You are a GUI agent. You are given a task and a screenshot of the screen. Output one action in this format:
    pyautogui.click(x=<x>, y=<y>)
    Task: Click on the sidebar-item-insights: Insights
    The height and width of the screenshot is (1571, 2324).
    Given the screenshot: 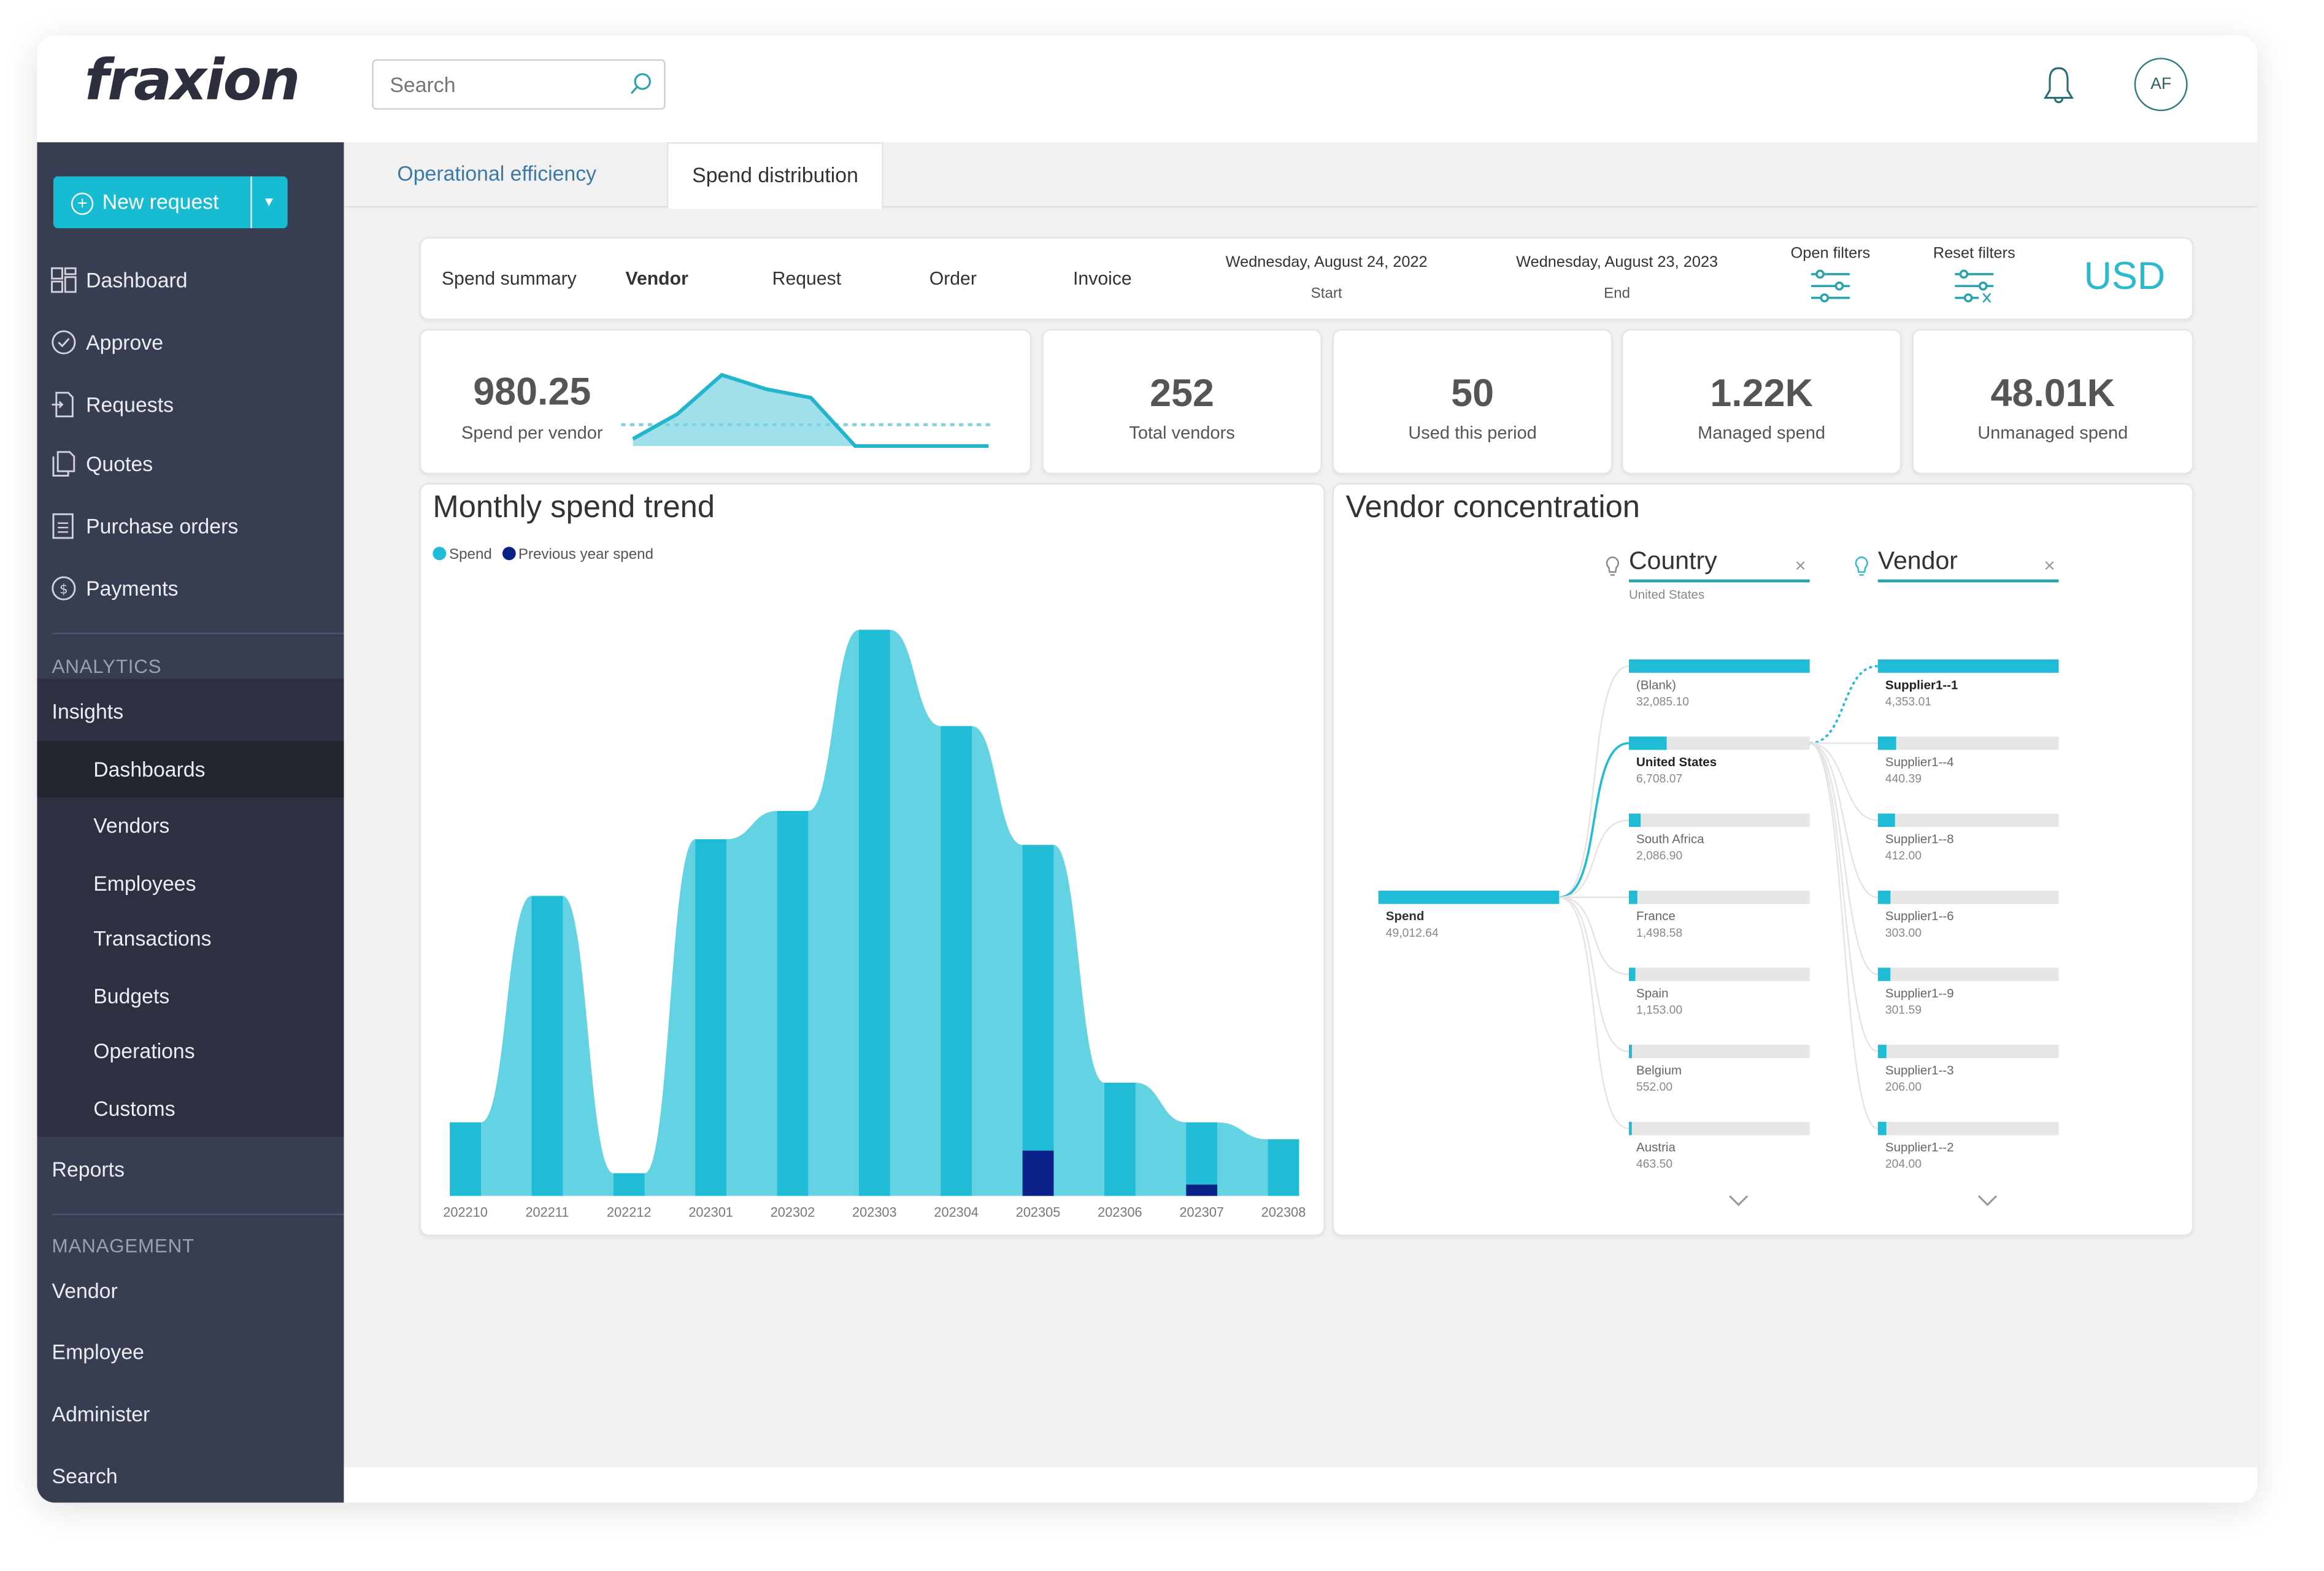 What is the action you would take?
    pyautogui.click(x=190, y=711)
    